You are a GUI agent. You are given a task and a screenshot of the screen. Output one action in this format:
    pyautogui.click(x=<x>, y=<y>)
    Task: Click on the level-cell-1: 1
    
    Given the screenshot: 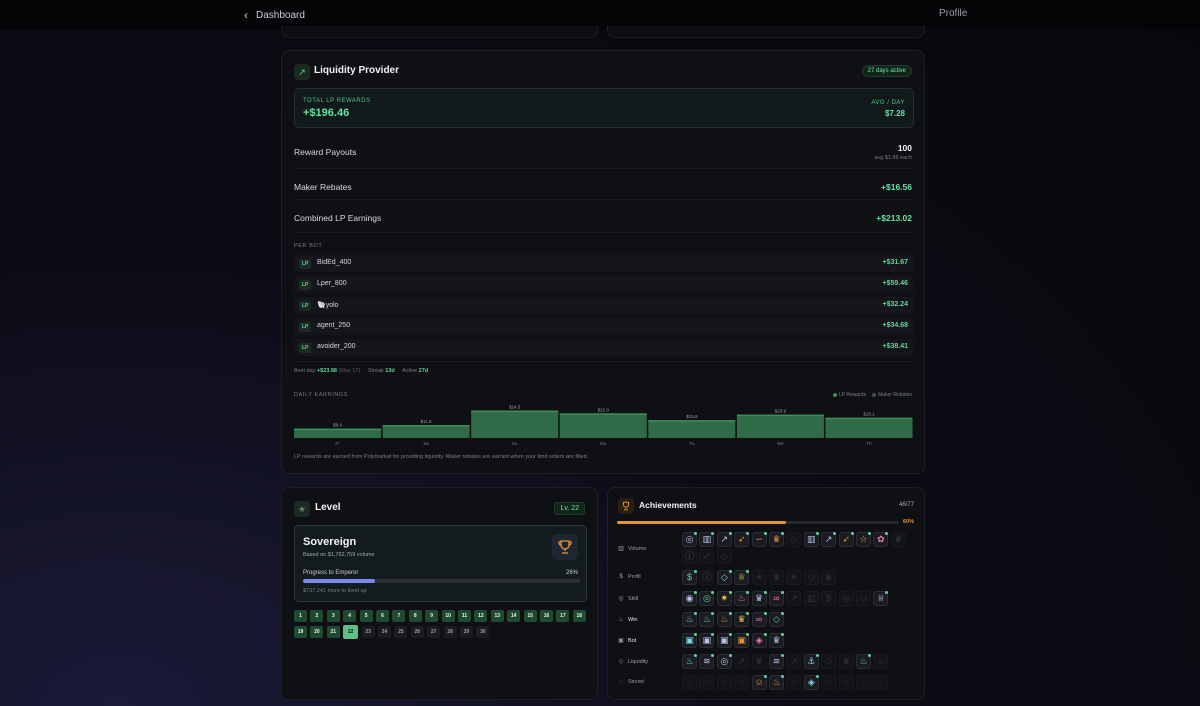 What is the action you would take?
    pyautogui.click(x=300, y=616)
    